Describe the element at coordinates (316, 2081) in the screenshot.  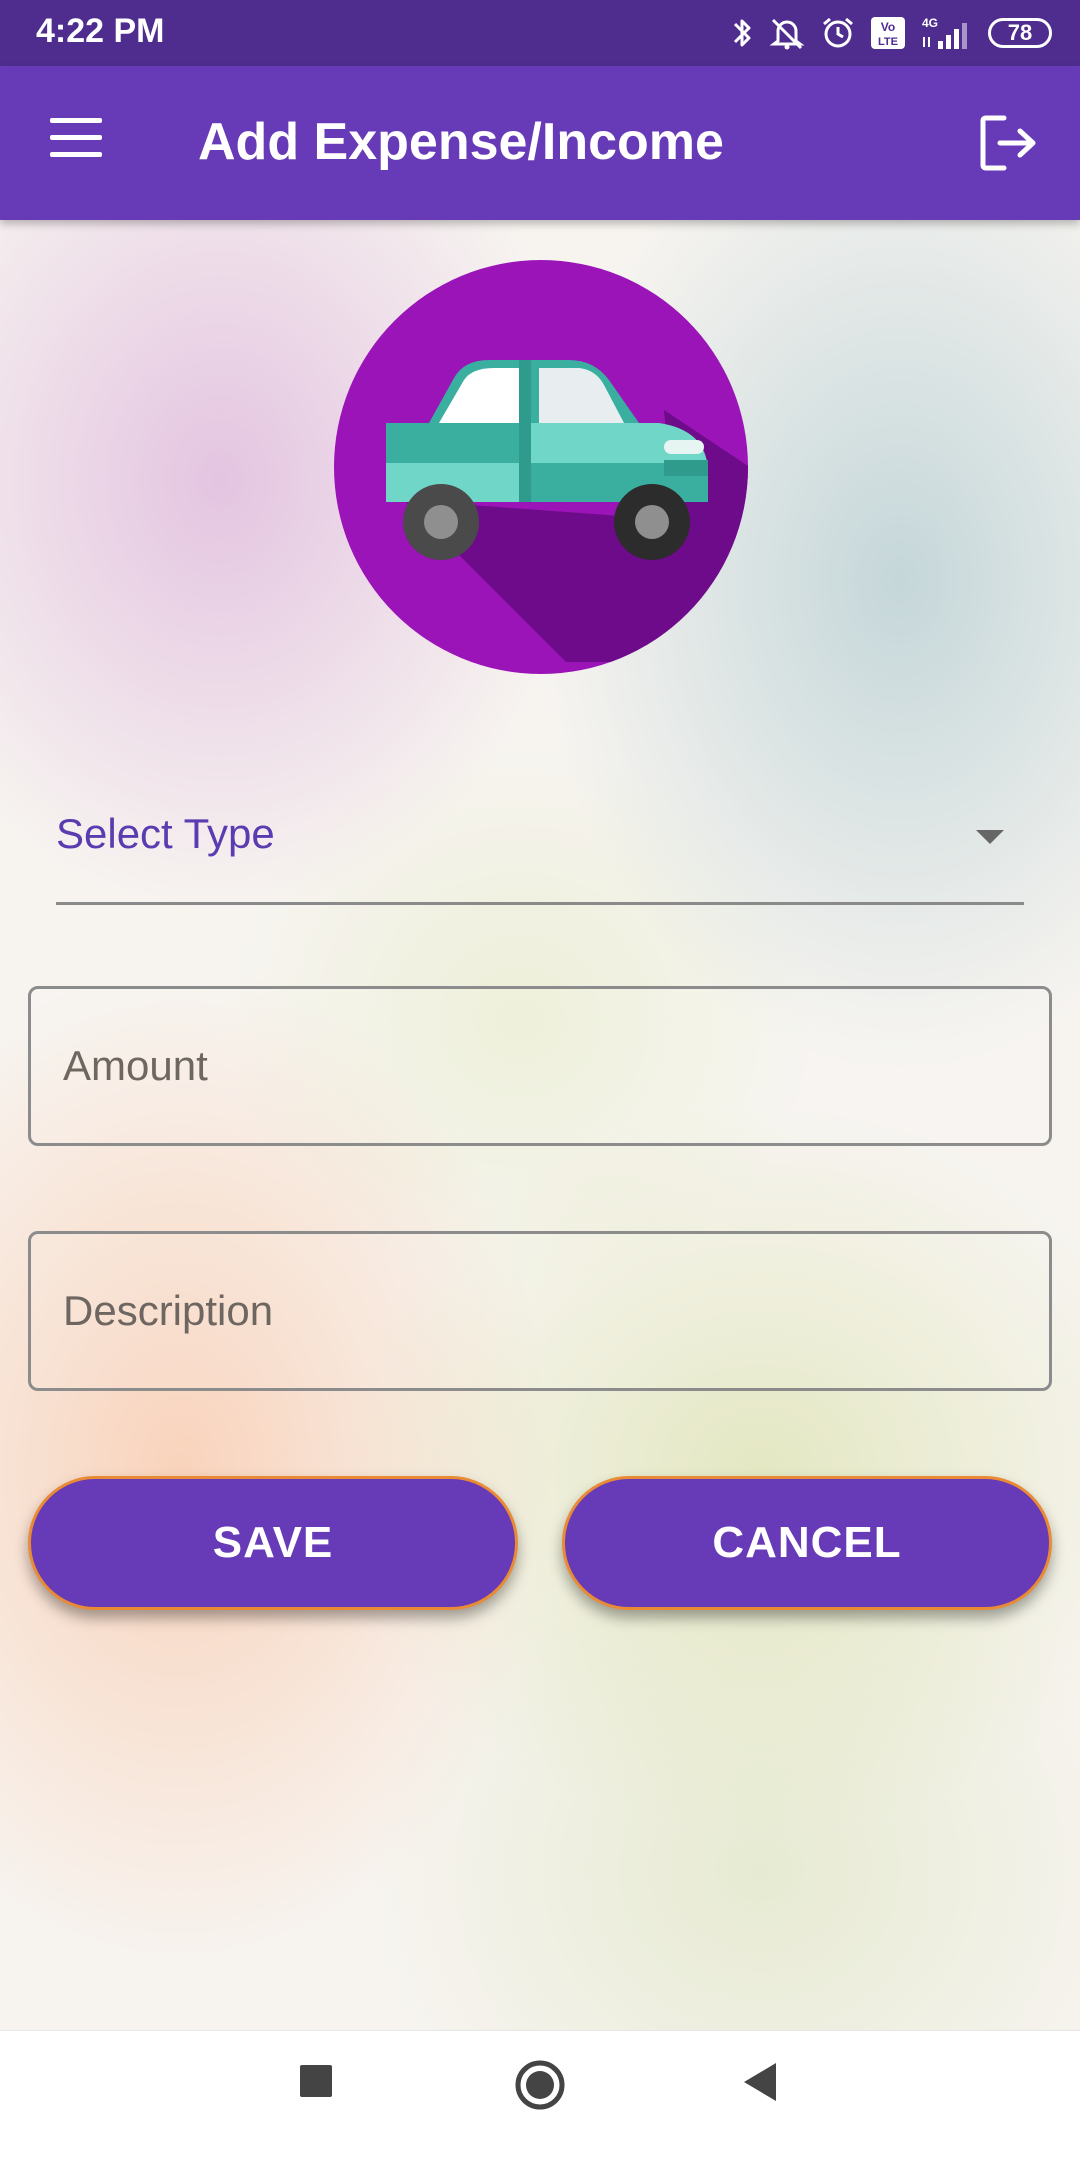
I see `recents-icon` at that location.